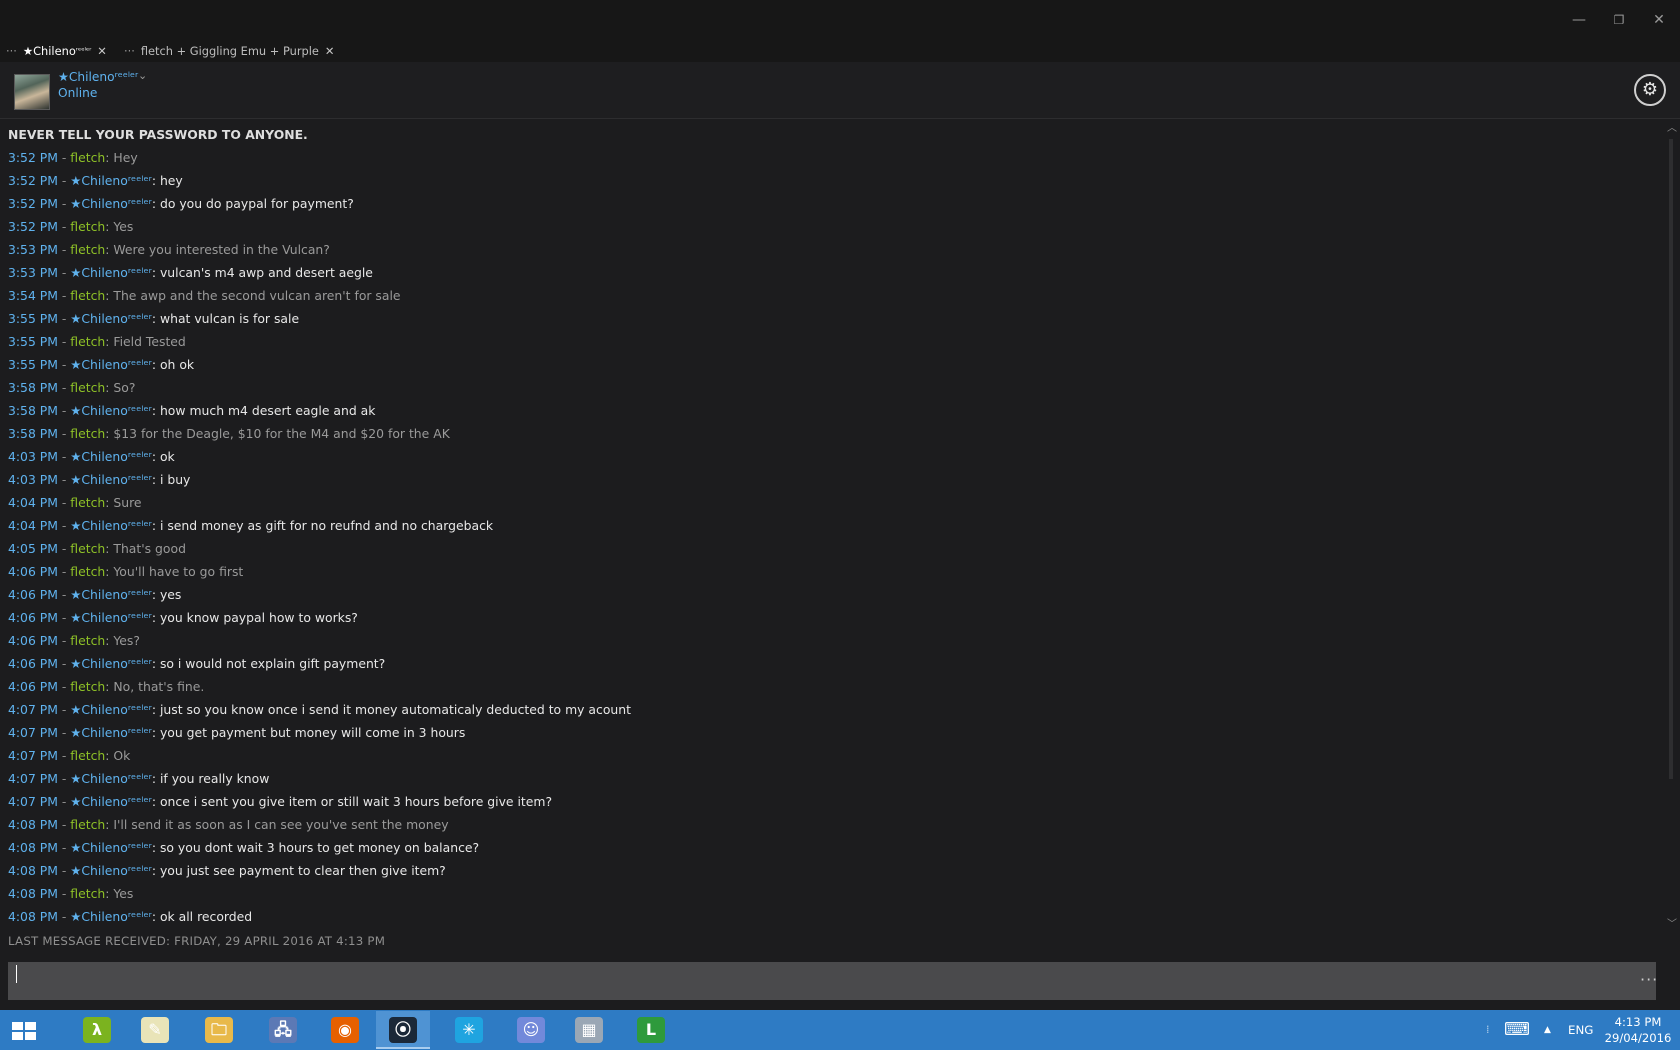 This screenshot has width=1680, height=1050. Describe the element at coordinates (272, 663) in the screenshot. I see `message-text: so i would not explain gift payment?` at that location.